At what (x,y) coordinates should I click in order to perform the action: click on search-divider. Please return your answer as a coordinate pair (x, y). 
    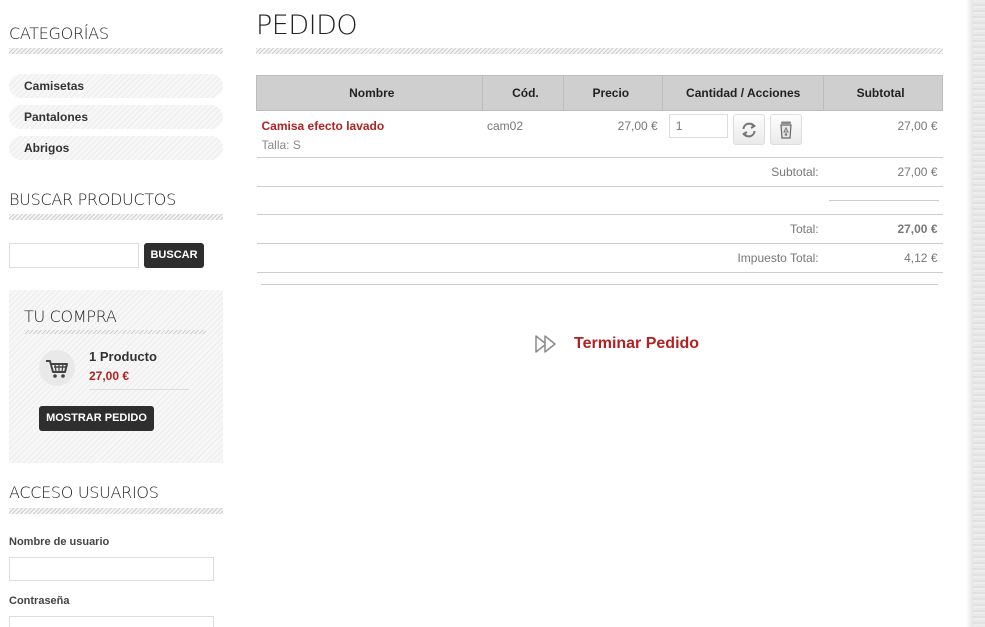
    Looking at the image, I should click on (116, 217).